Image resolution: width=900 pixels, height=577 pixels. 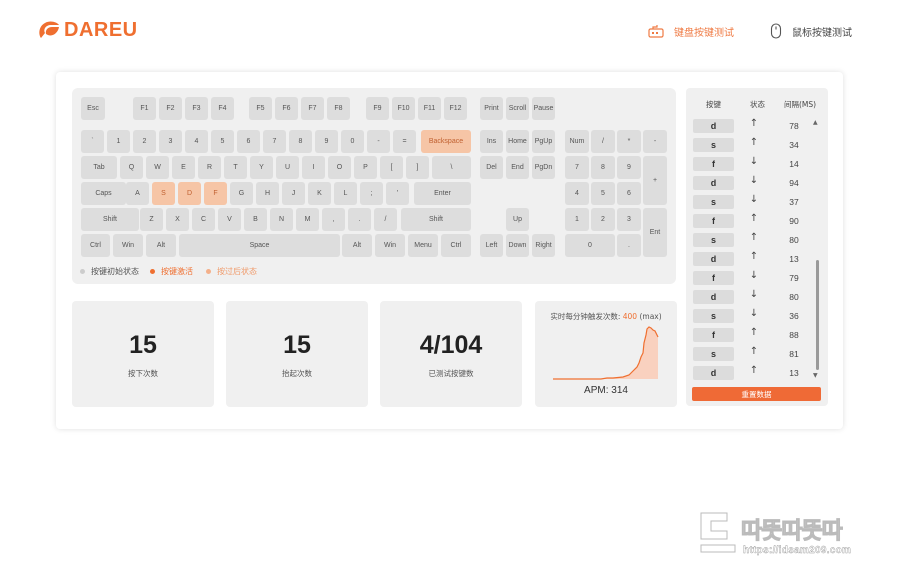 I want to click on key-f4: F4, so click(x=222, y=108).